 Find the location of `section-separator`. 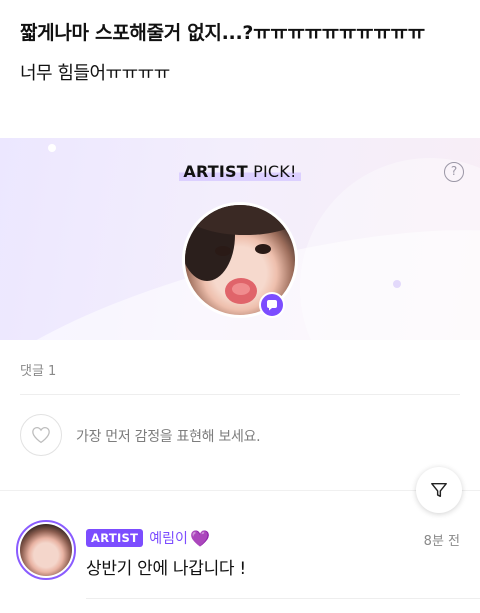

section-separator is located at coordinates (240, 490).